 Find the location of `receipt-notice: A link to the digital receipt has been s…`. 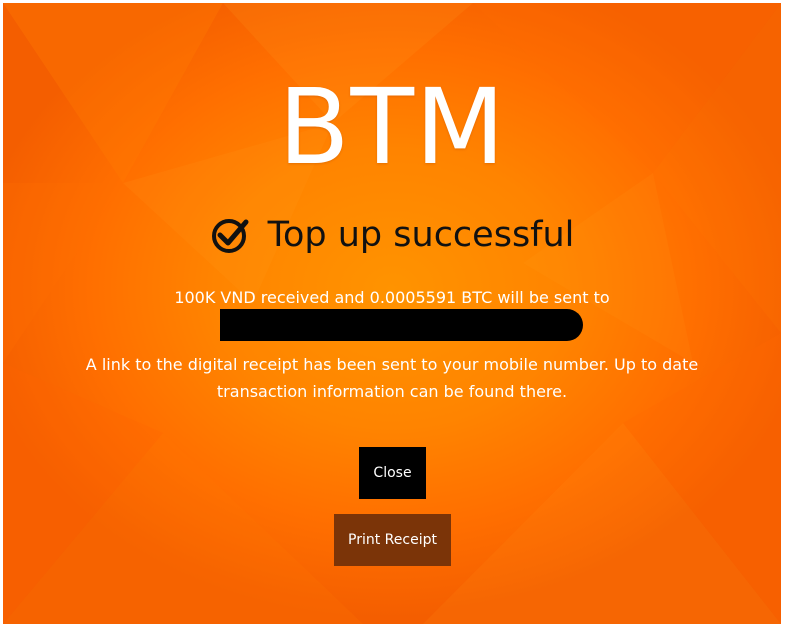

receipt-notice: A link to the digital receipt has been s… is located at coordinates (392, 378).